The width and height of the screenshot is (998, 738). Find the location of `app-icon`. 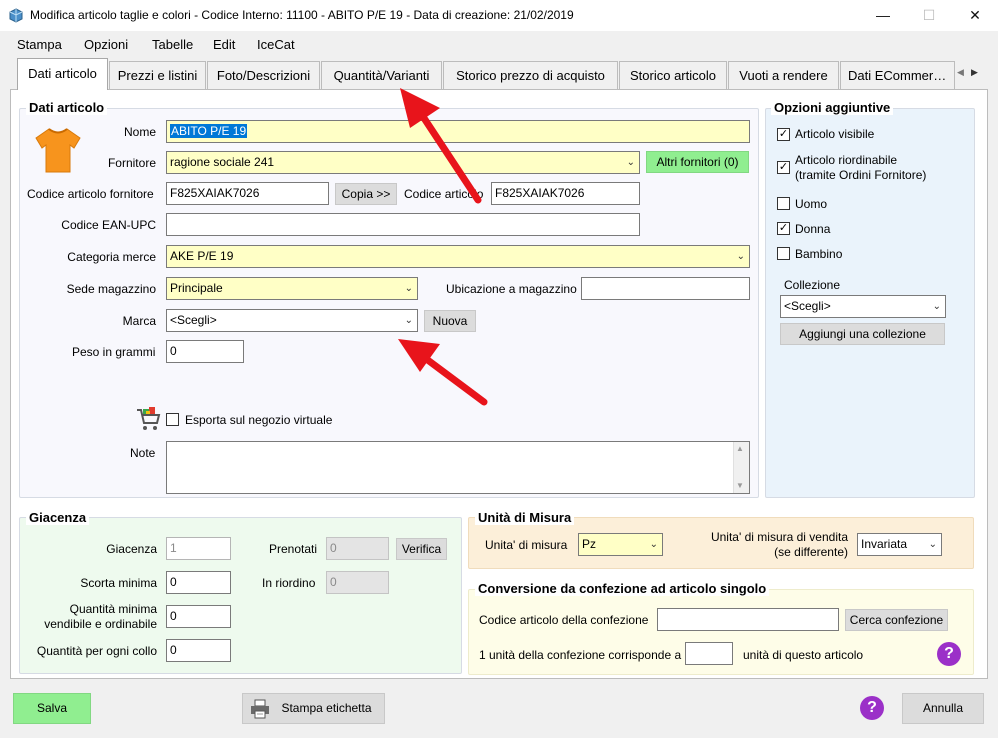

app-icon is located at coordinates (16, 15).